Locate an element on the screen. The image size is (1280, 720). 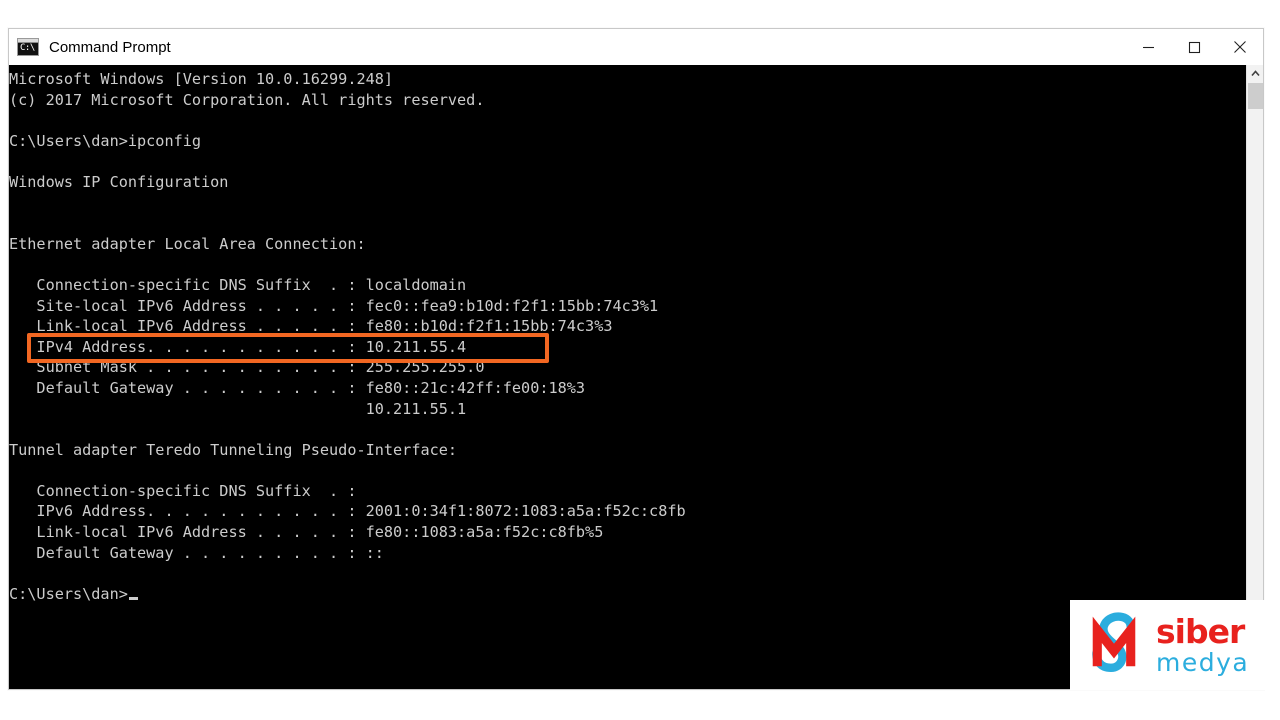
window-controls is located at coordinates (1194, 47).